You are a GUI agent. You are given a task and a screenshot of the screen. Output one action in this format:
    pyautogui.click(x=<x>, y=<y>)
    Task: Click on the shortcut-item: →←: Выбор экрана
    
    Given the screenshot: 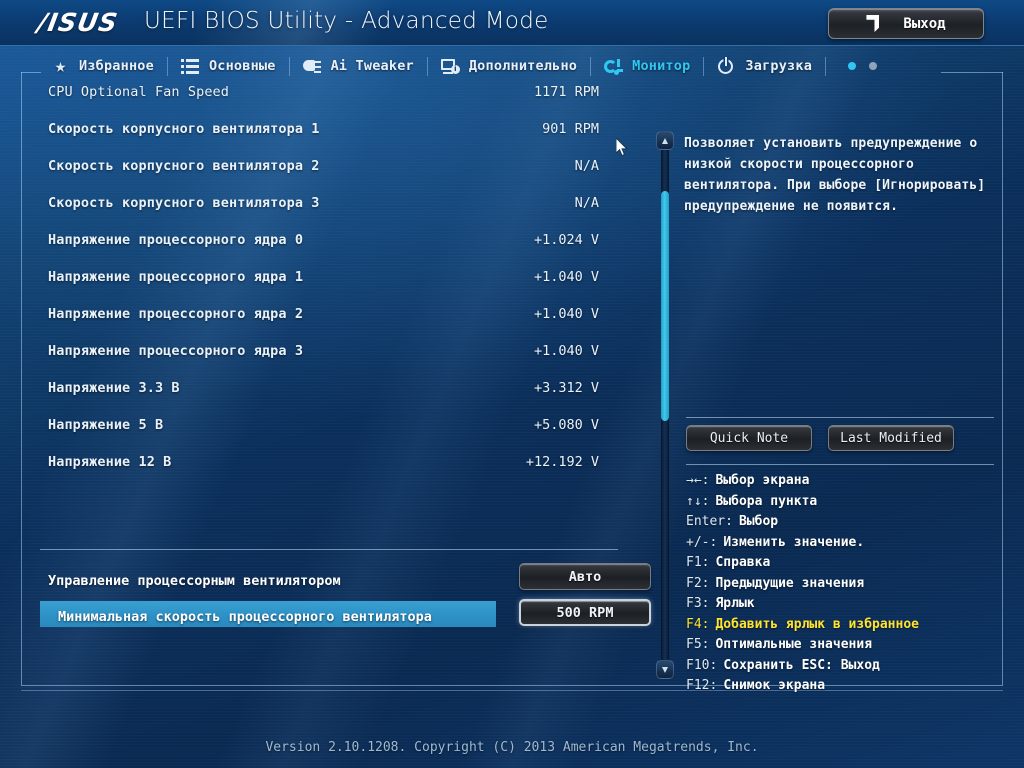 What is the action you would take?
    pyautogui.click(x=844, y=483)
    